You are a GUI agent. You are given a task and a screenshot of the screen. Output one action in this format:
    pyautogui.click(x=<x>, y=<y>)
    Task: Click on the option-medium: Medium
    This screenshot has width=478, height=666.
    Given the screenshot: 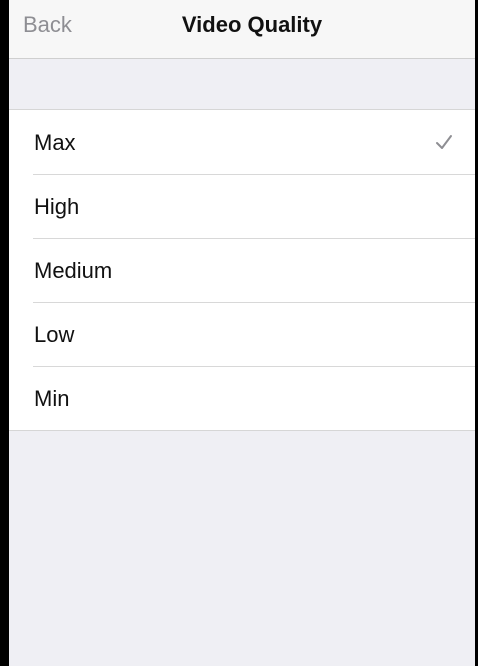 What is the action you would take?
    pyautogui.click(x=242, y=270)
    